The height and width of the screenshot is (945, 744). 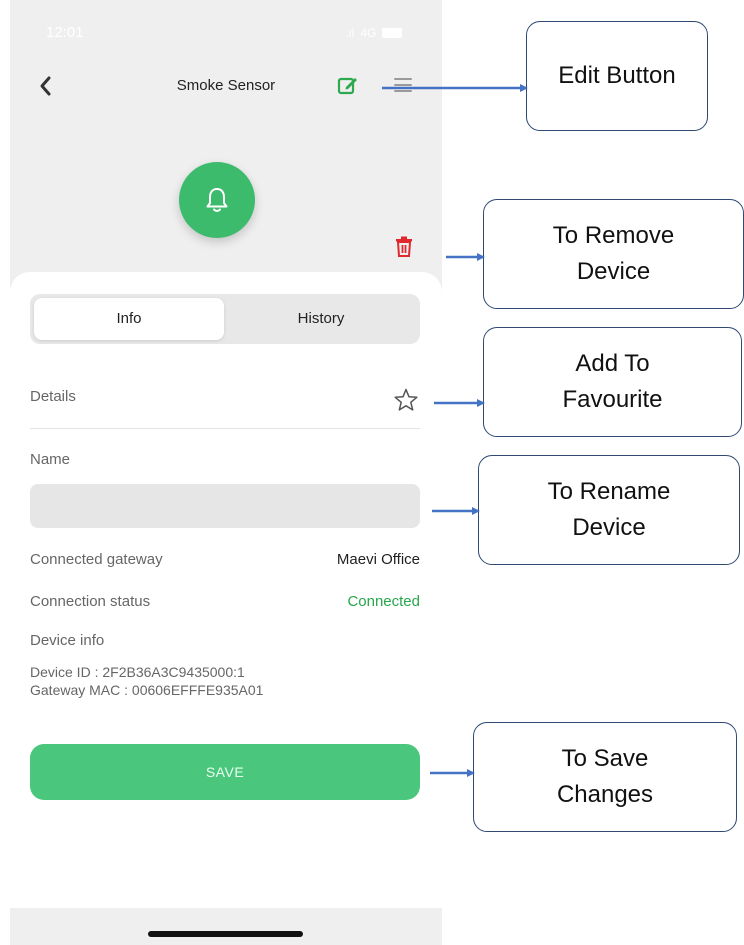 What do you see at coordinates (350, 33) in the screenshot?
I see `signal-icon: .ıl` at bounding box center [350, 33].